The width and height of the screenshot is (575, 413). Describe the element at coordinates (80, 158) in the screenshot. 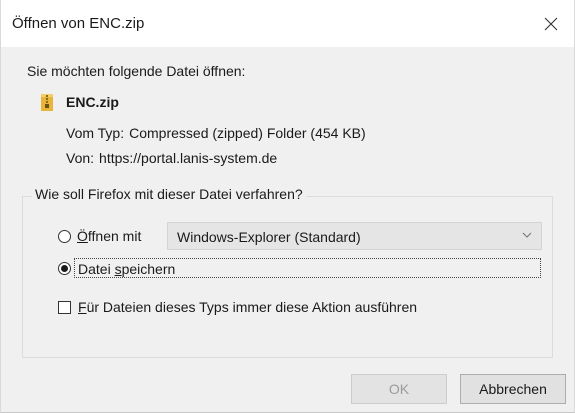

I see `file-source-label: Von:` at that location.